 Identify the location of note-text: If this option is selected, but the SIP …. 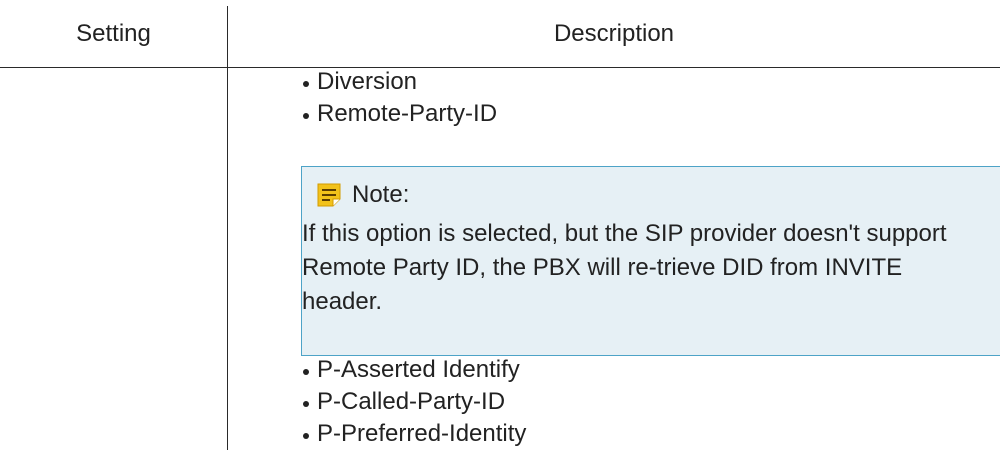
(624, 267).